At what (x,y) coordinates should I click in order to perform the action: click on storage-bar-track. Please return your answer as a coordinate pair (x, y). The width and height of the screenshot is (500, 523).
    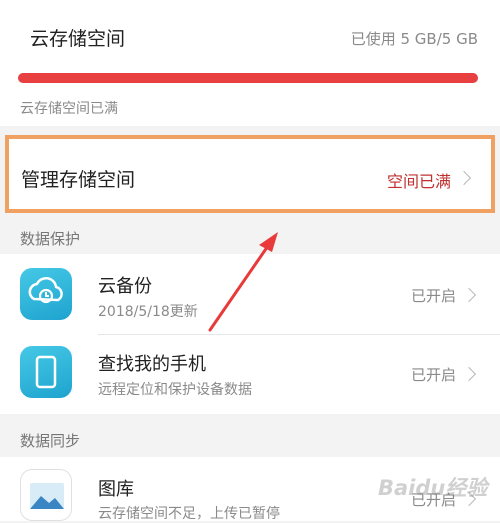
    Looking at the image, I should click on (248, 78).